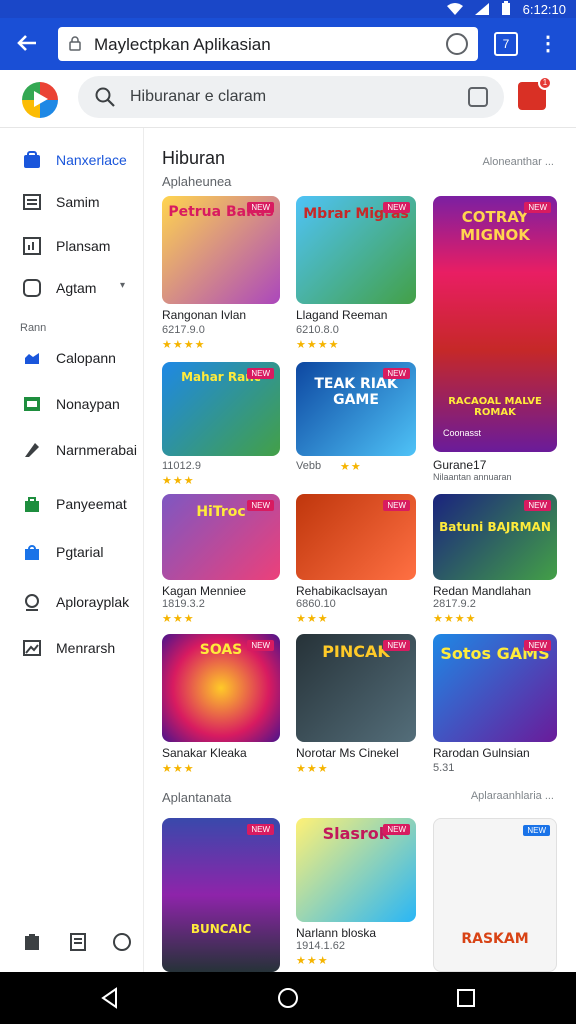  Describe the element at coordinates (204, 753) in the screenshot. I see `app-name: Sanakar Kleaka` at that location.